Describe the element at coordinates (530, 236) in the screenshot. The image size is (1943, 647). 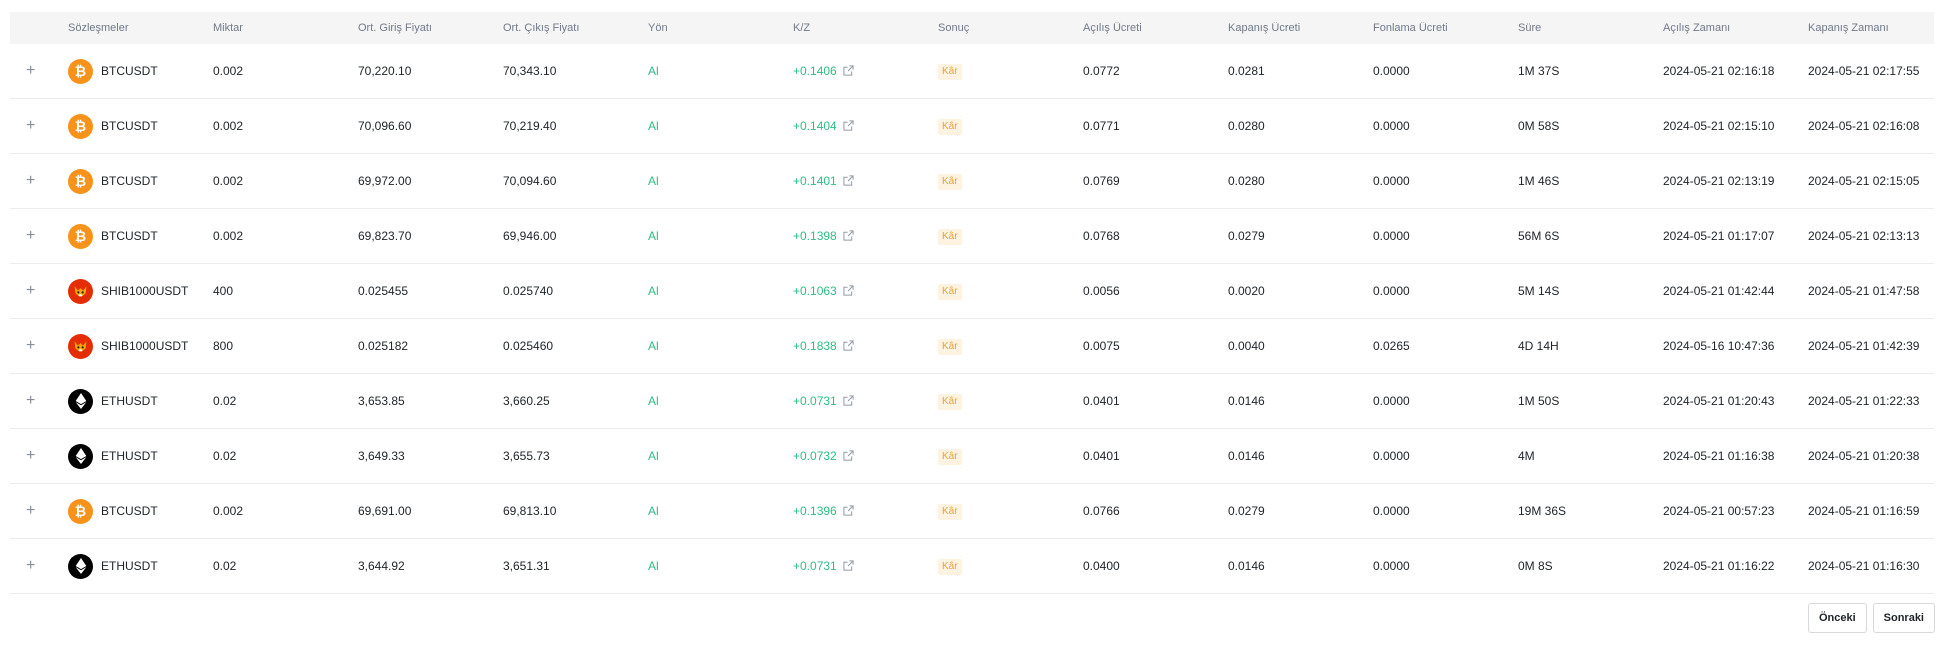
I see `avg-exit-price: 69,946.00` at that location.